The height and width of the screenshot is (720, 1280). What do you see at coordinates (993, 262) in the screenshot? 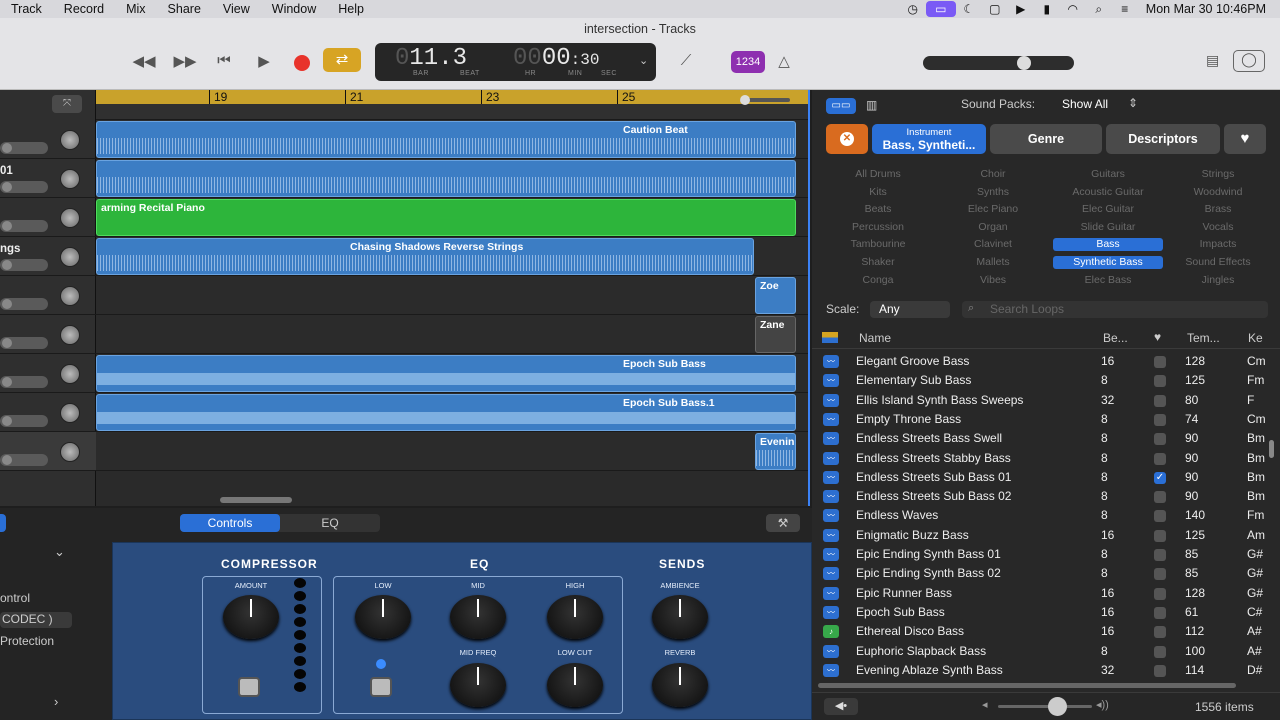
I see `category-button: Mallets` at bounding box center [993, 262].